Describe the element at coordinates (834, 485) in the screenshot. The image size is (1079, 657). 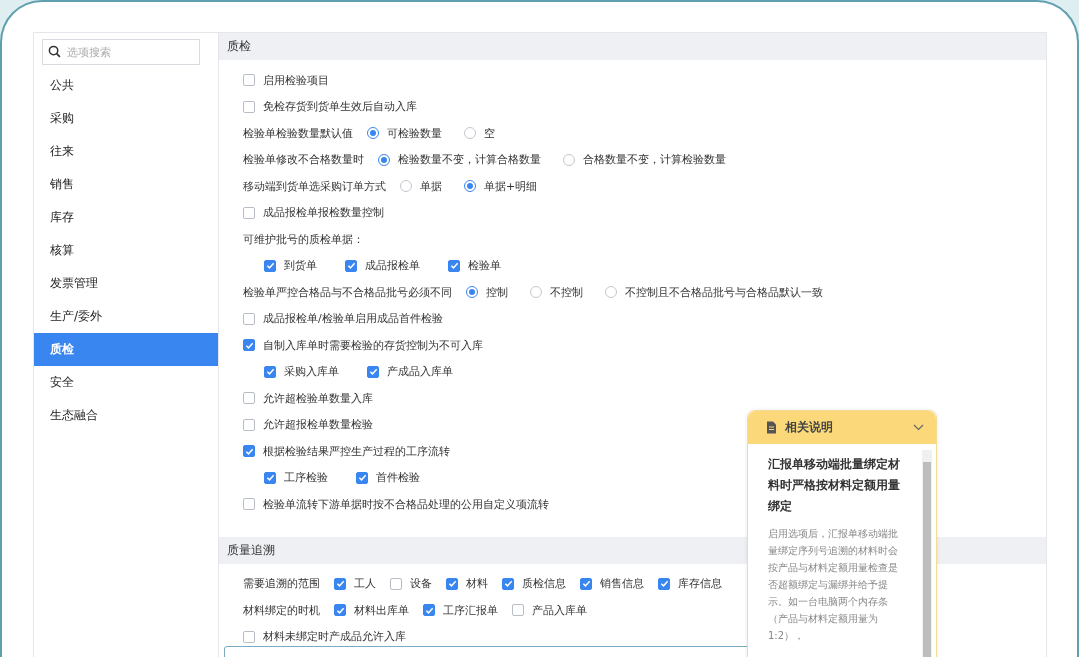
I see `help-heading: 汇报单移动端批量绑定材料时严格按材料定额用量绑定` at that location.